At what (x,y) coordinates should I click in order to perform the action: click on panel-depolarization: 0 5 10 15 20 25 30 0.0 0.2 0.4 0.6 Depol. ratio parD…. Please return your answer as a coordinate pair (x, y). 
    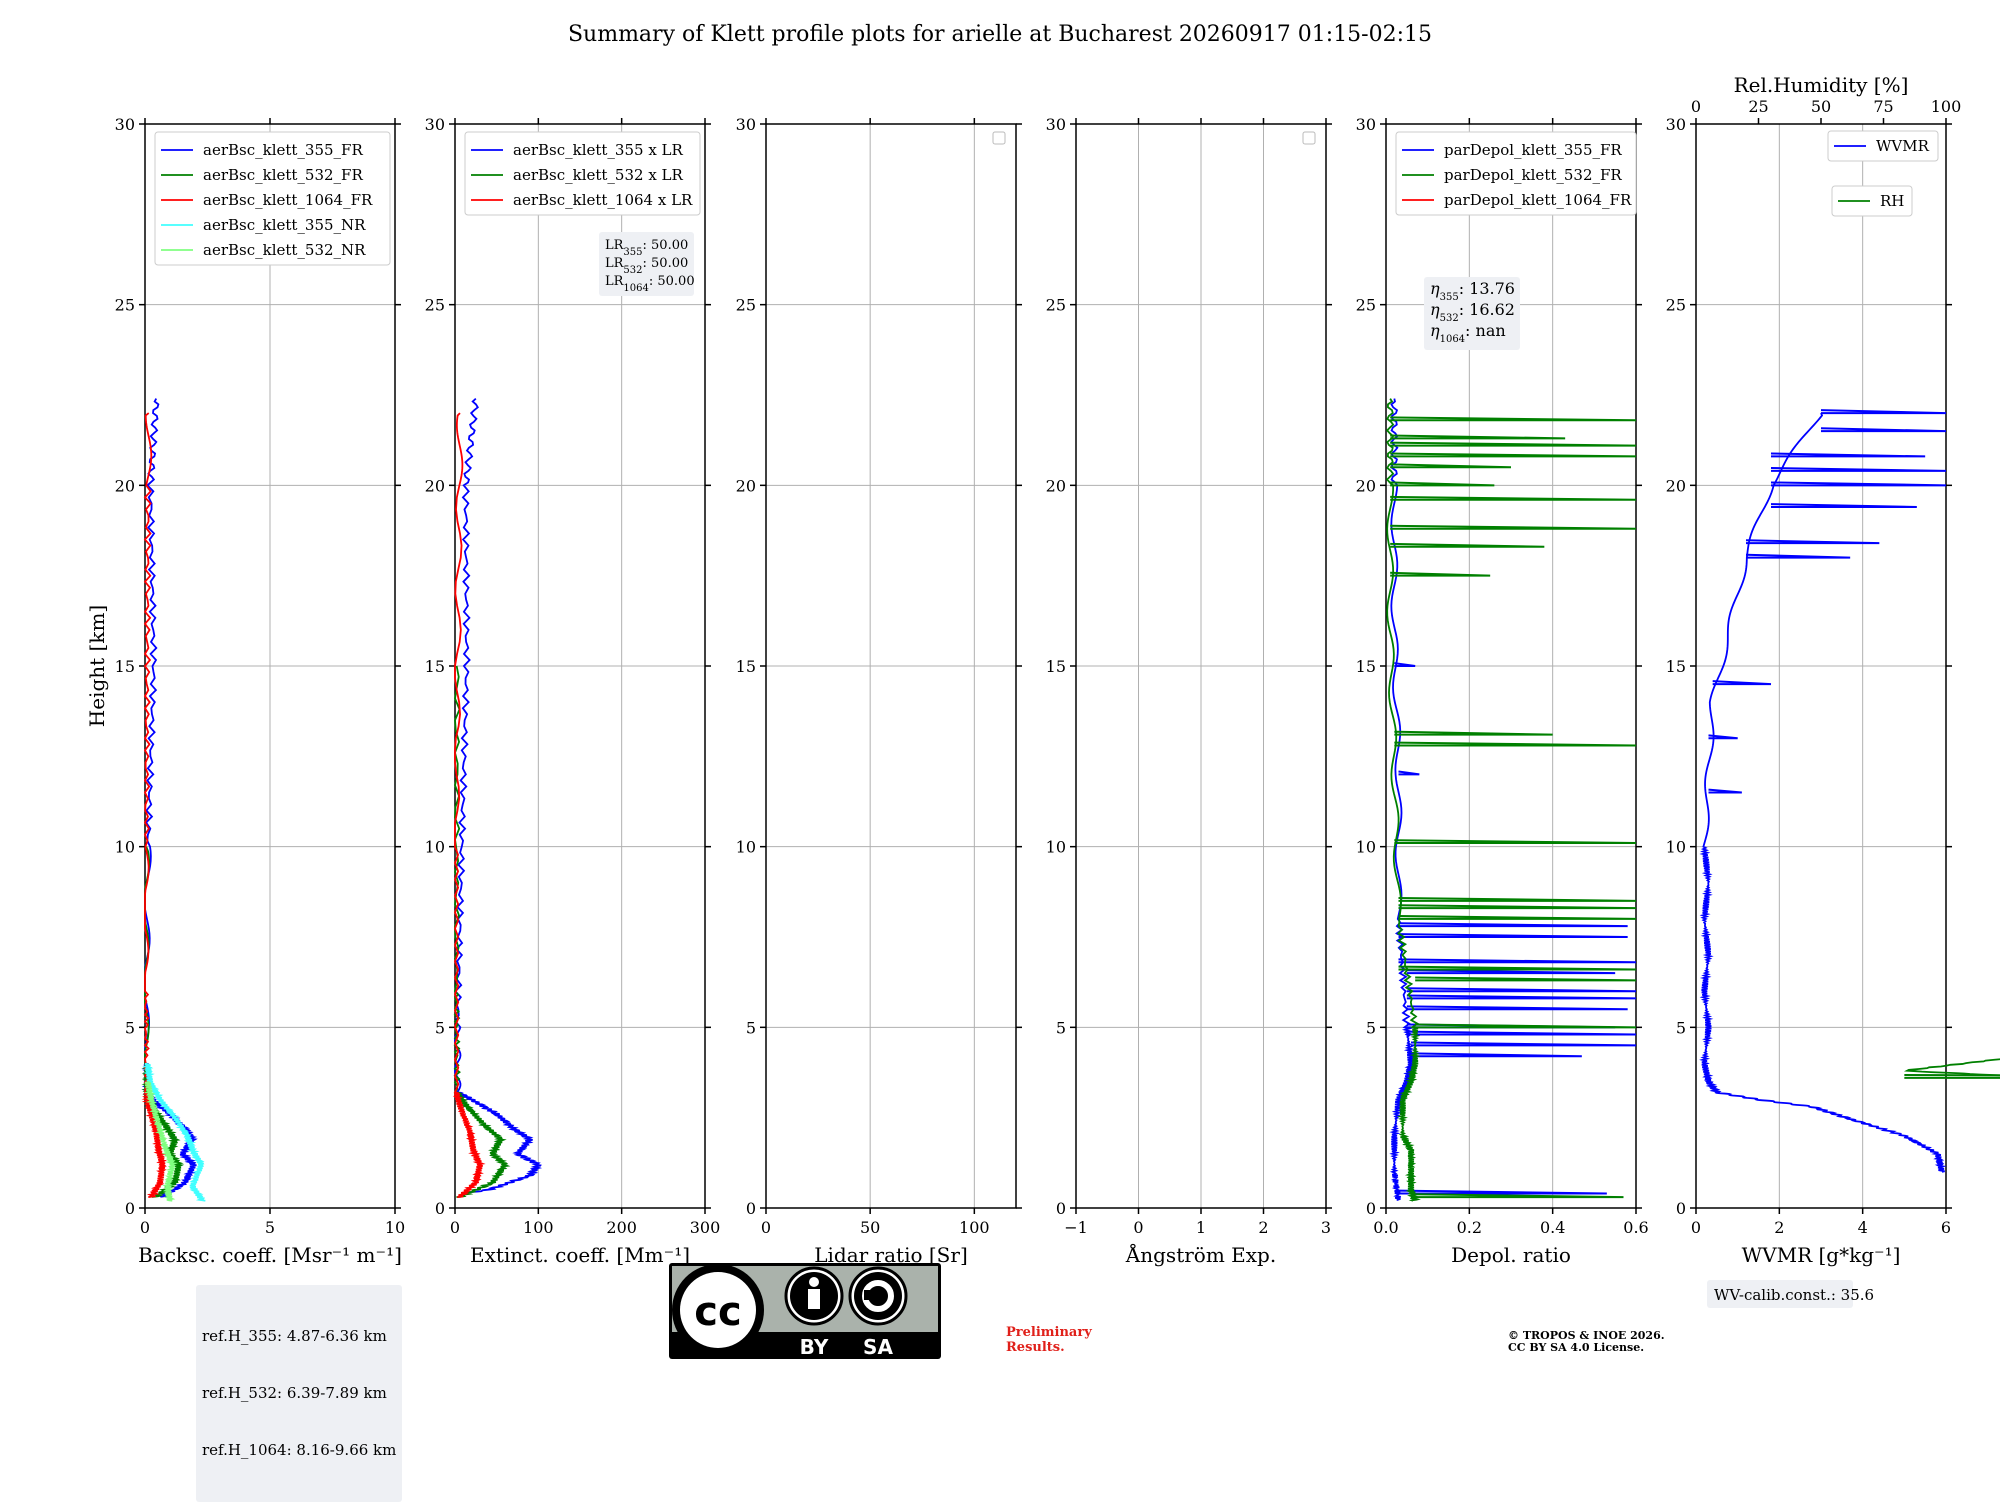
    Looking at the image, I should click on (1502, 691).